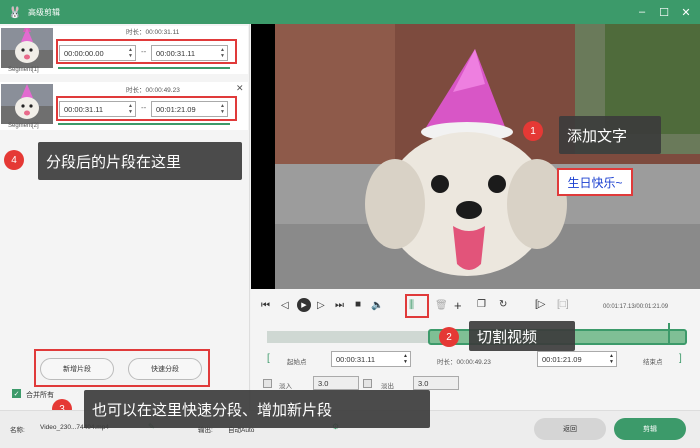 The height and width of the screenshot is (448, 700). What do you see at coordinates (285, 386) in the screenshot?
I see `fade-in-label: 淡入` at bounding box center [285, 386].